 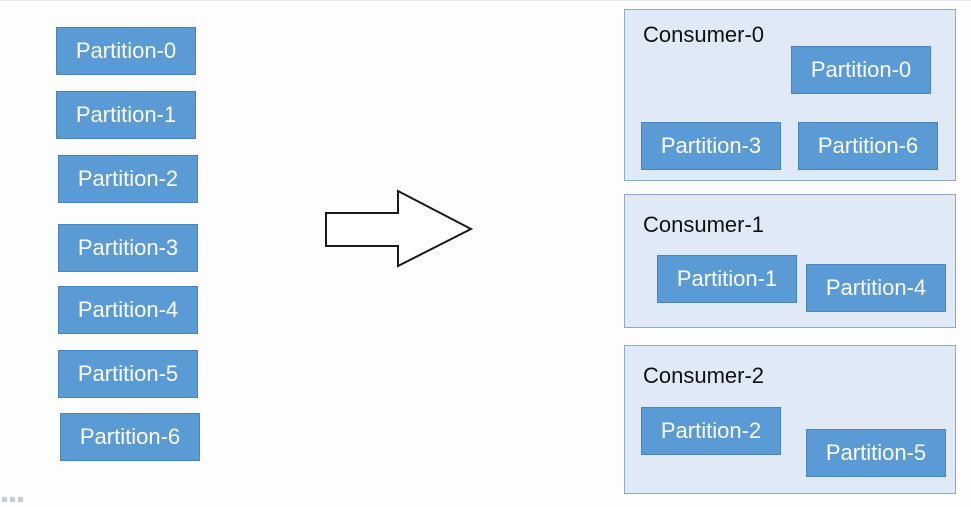 What do you see at coordinates (18, 495) in the screenshot?
I see `corner-watermark` at bounding box center [18, 495].